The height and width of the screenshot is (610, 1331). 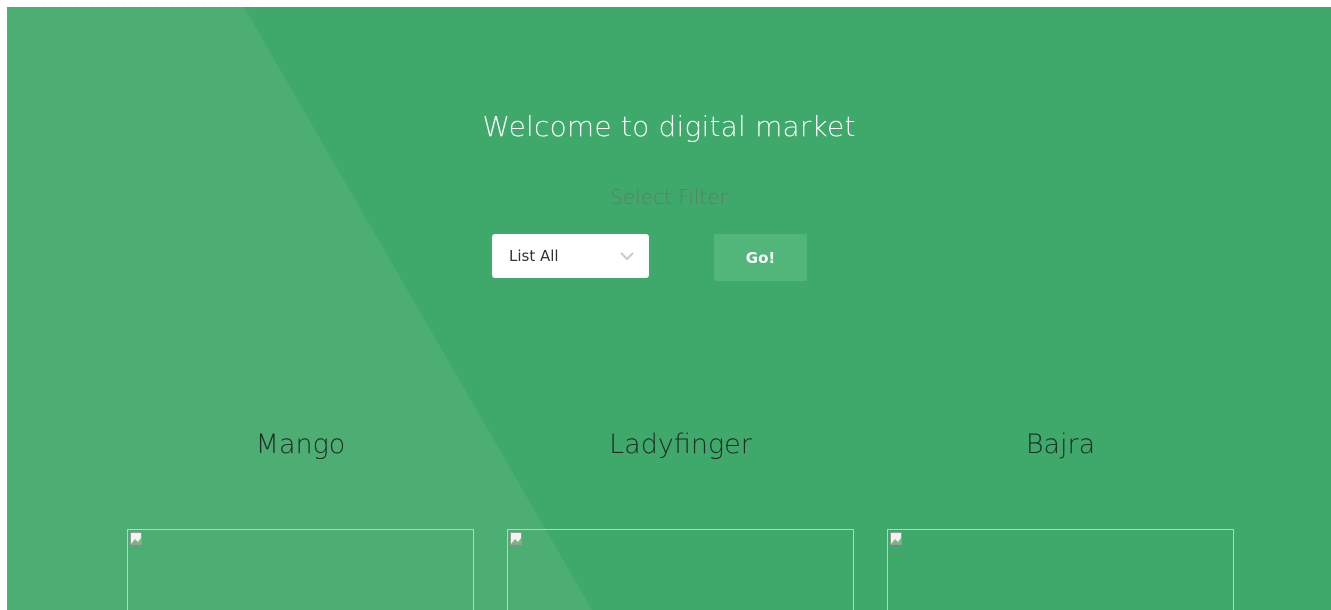 What do you see at coordinates (570, 256) in the screenshot?
I see `filter-select: List All` at bounding box center [570, 256].